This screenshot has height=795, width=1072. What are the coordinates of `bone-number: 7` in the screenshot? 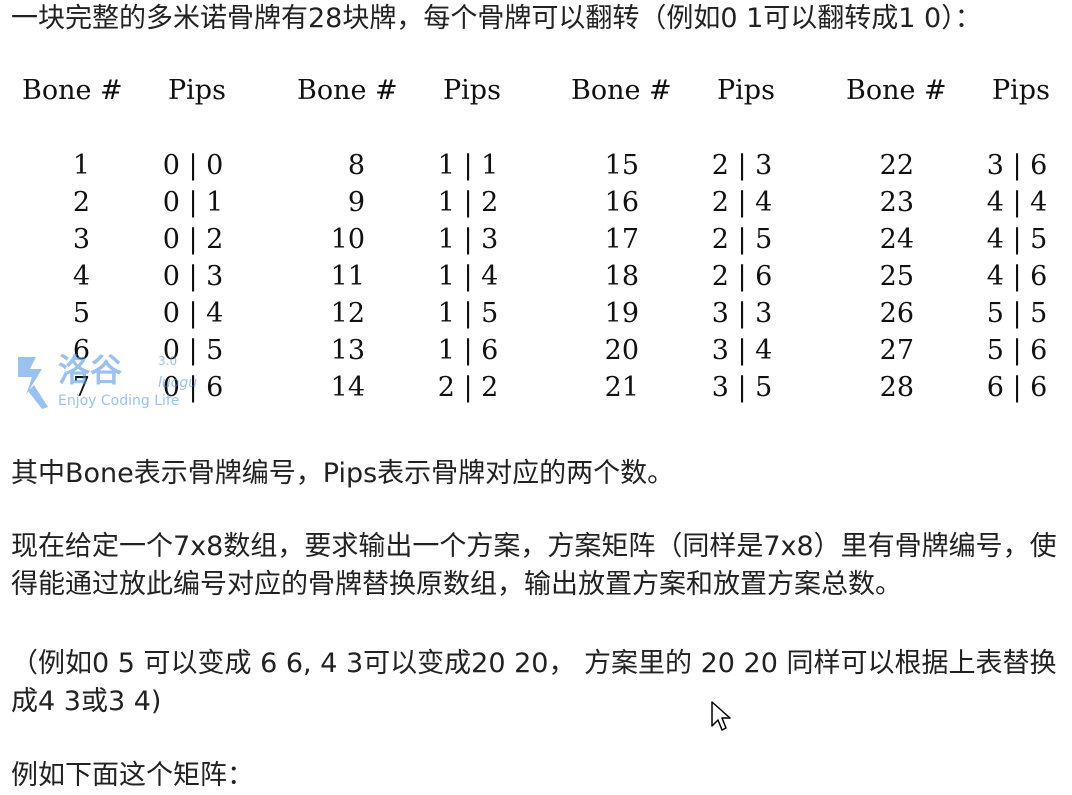 It's located at (81, 387).